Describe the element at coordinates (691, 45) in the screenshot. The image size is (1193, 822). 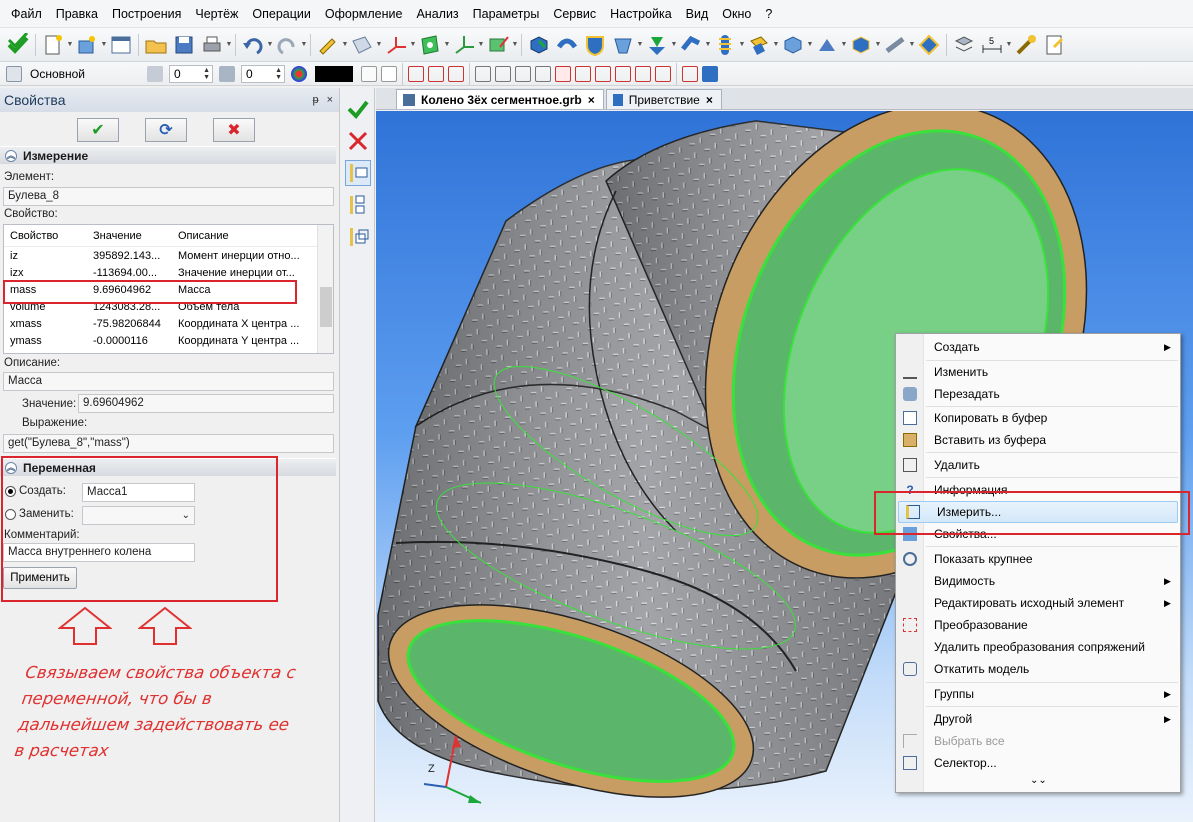
I see `pipe-icon` at that location.